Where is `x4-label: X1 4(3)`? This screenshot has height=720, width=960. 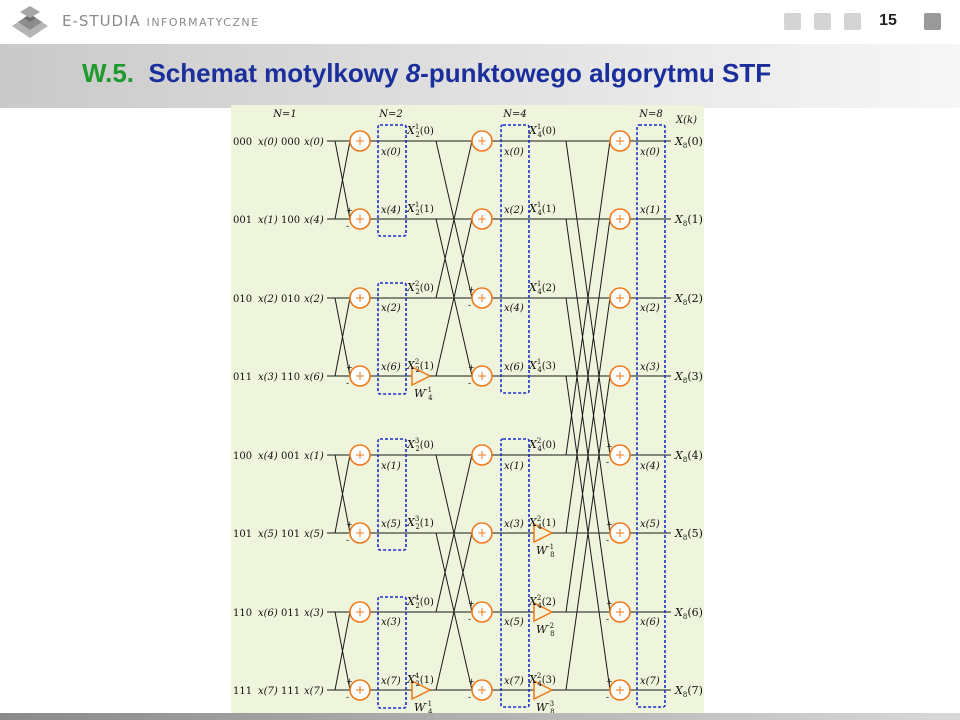 x4-label: X1 4(3) is located at coordinates (542, 366).